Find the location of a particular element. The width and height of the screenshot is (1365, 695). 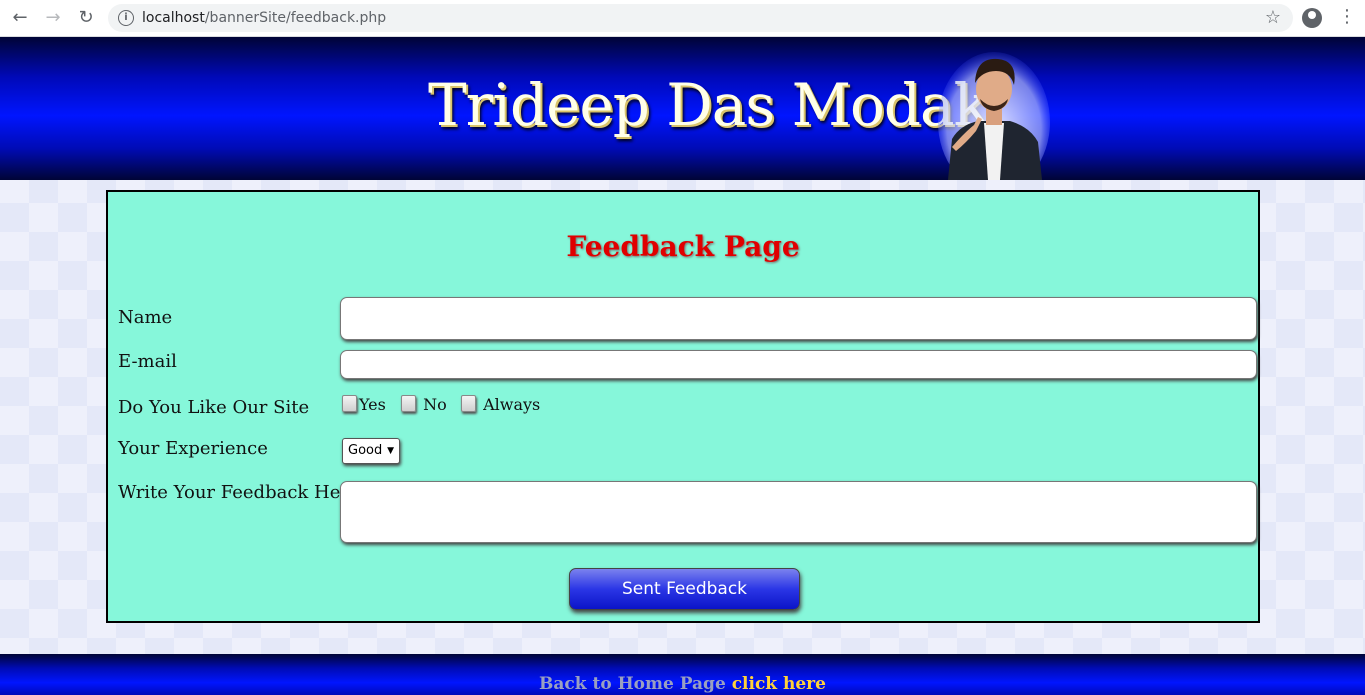

like-site-label: Do You Like Our Site is located at coordinates (214, 407).